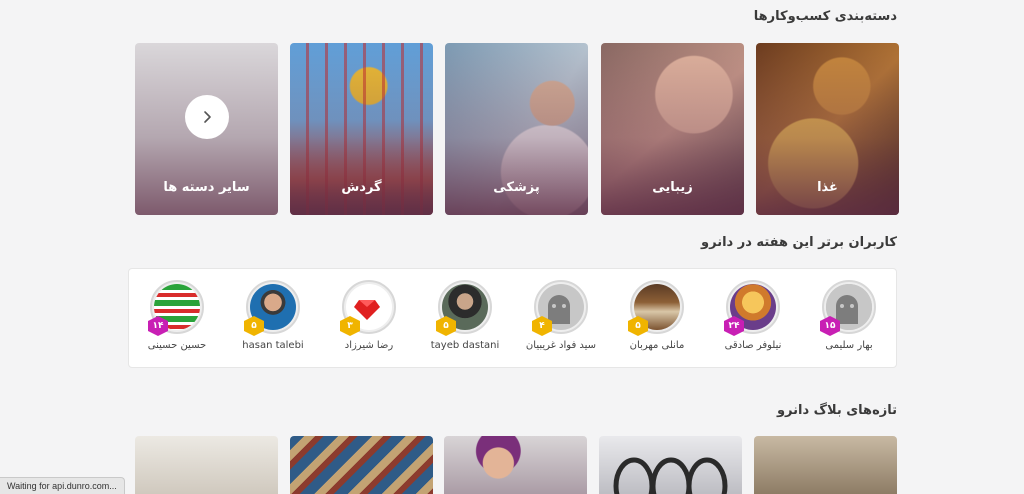 The height and width of the screenshot is (494, 1024). Describe the element at coordinates (672, 129) in the screenshot. I see `category-card-beauty: زیبایی` at that location.